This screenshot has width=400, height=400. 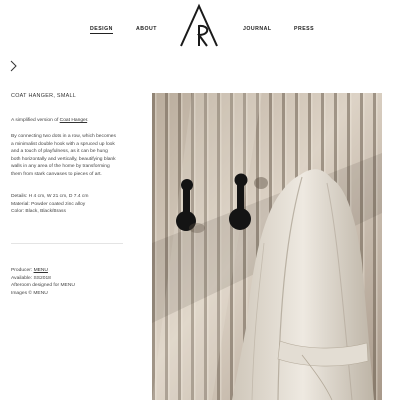 I want to click on details-color: Color: Black, Black/Brass, so click(x=38, y=211).